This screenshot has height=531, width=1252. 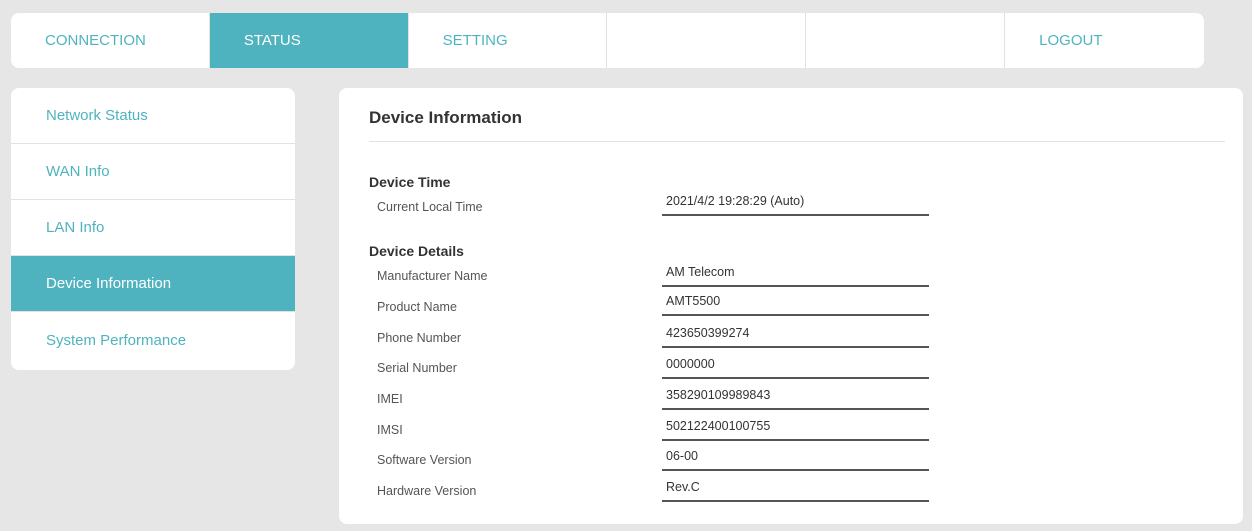 I want to click on value-serial-number: 0000000, so click(x=795, y=366).